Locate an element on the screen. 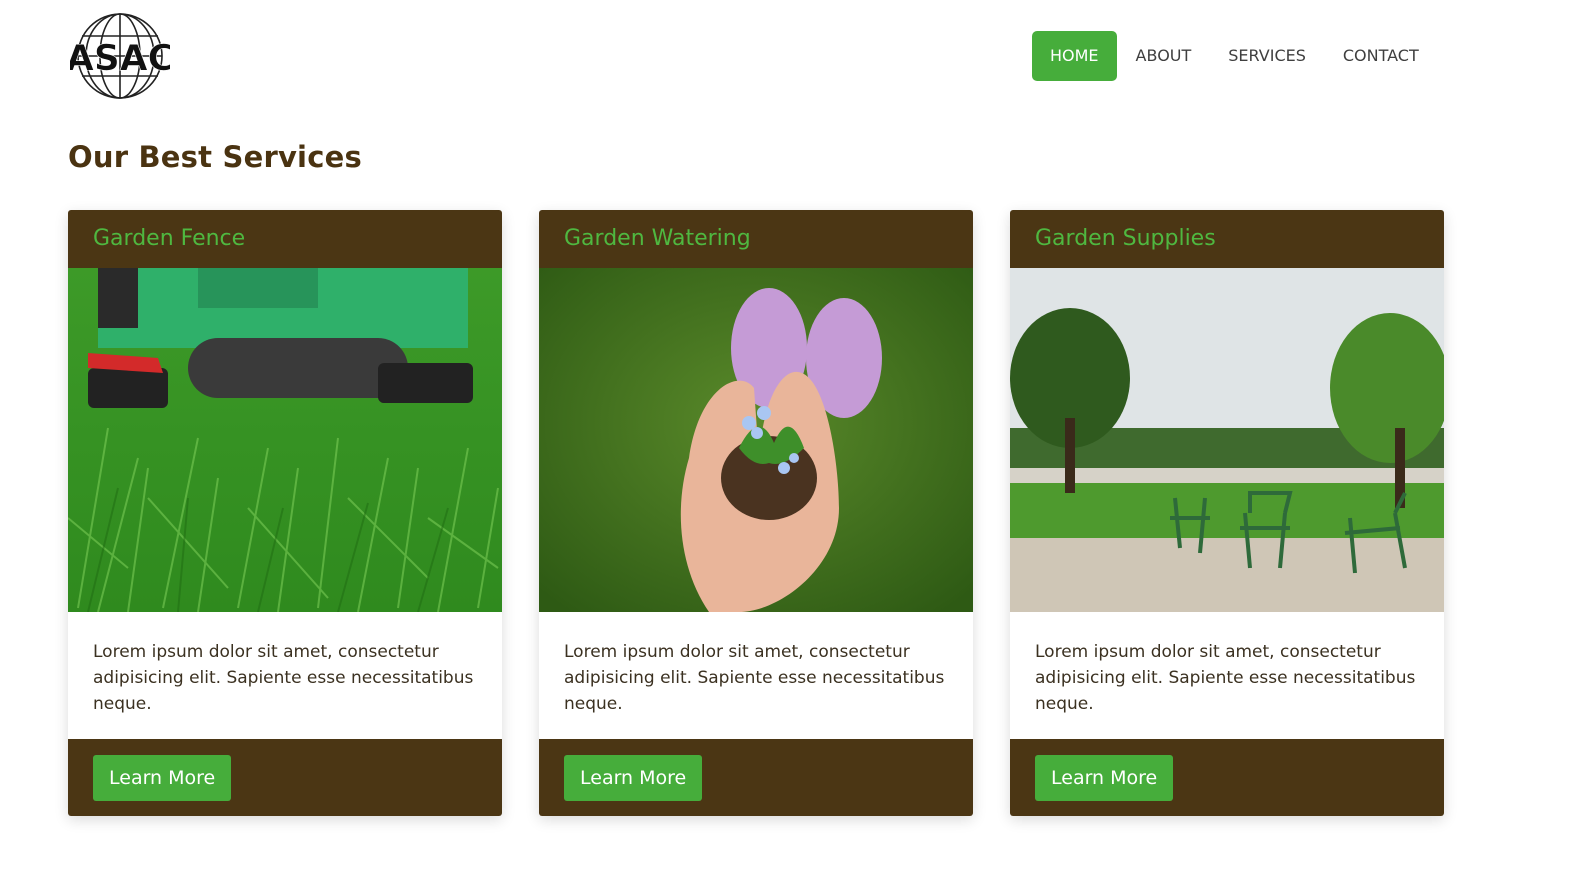 The width and height of the screenshot is (1582, 880). section-title: Our Best Services is located at coordinates (215, 157).